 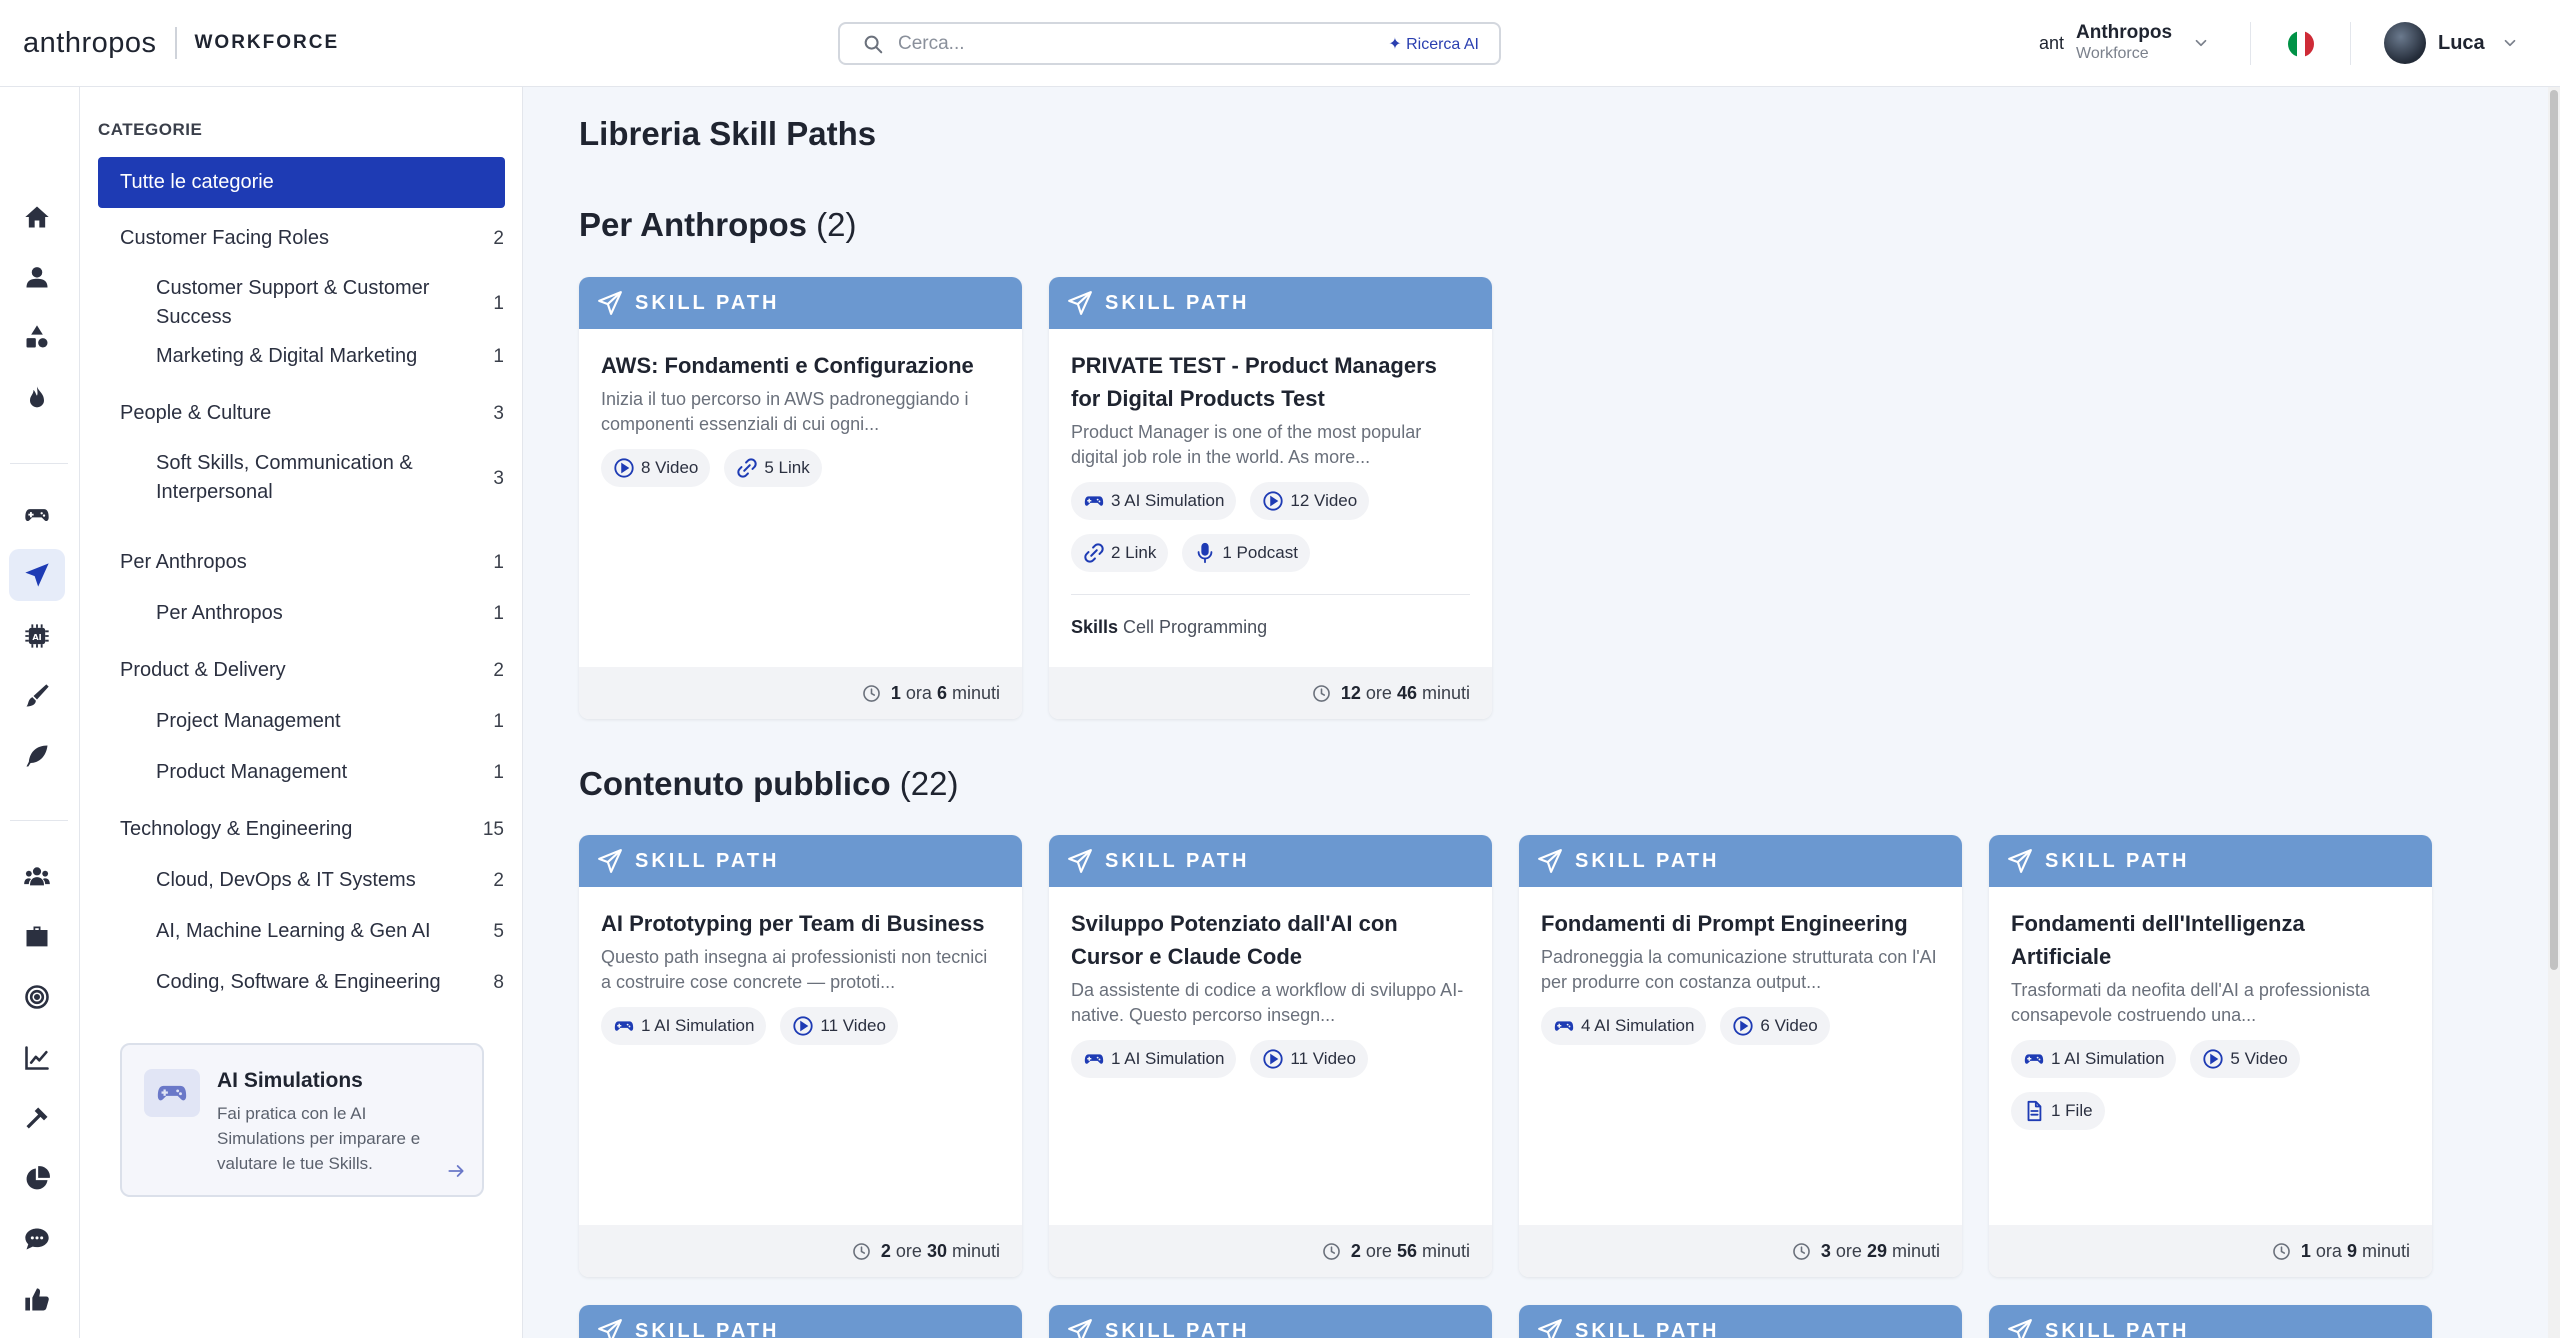 I want to click on org-switcher: ant Anthropos Workforce, so click(x=2124, y=43).